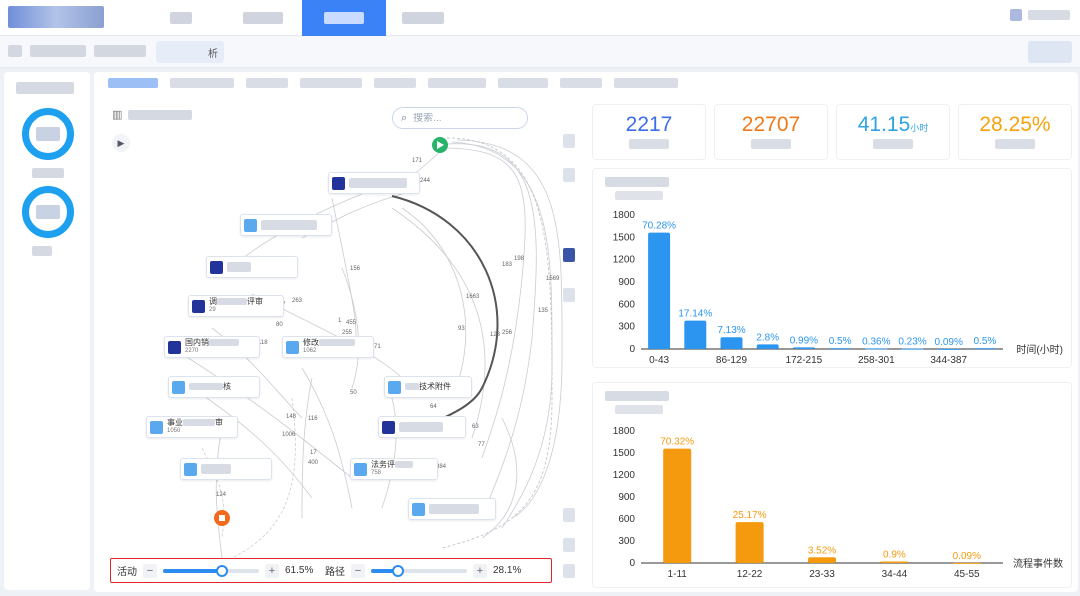  Describe the element at coordinates (540, 18) in the screenshot. I see `top-nav-bar` at that location.